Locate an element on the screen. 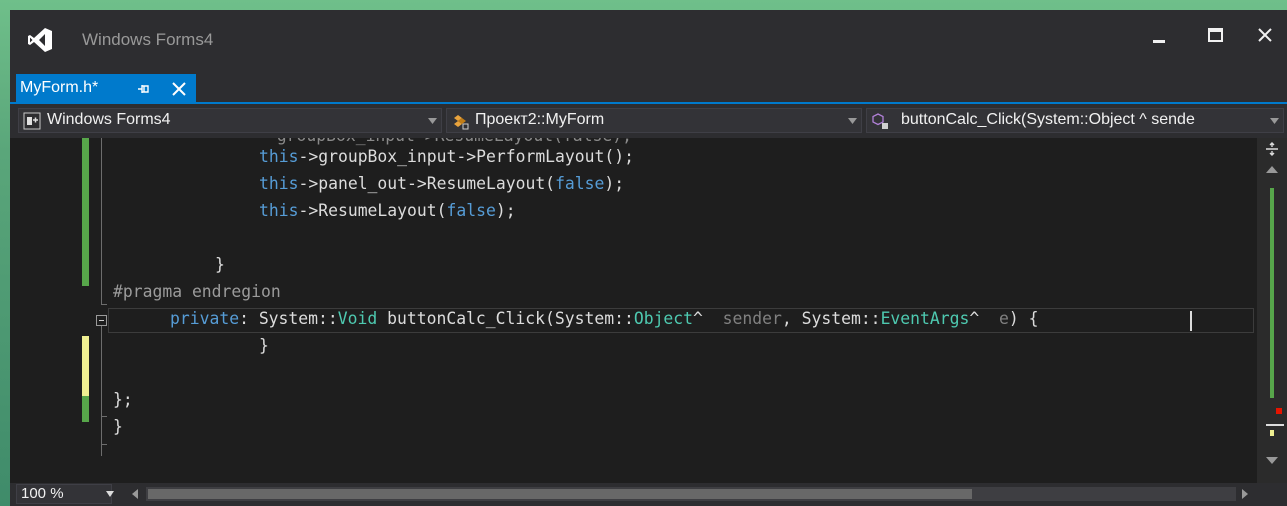 This screenshot has height=506, width=1287. member-dropdown: buttonCalc_Click(System::Object ^ sende is located at coordinates (1075, 120).